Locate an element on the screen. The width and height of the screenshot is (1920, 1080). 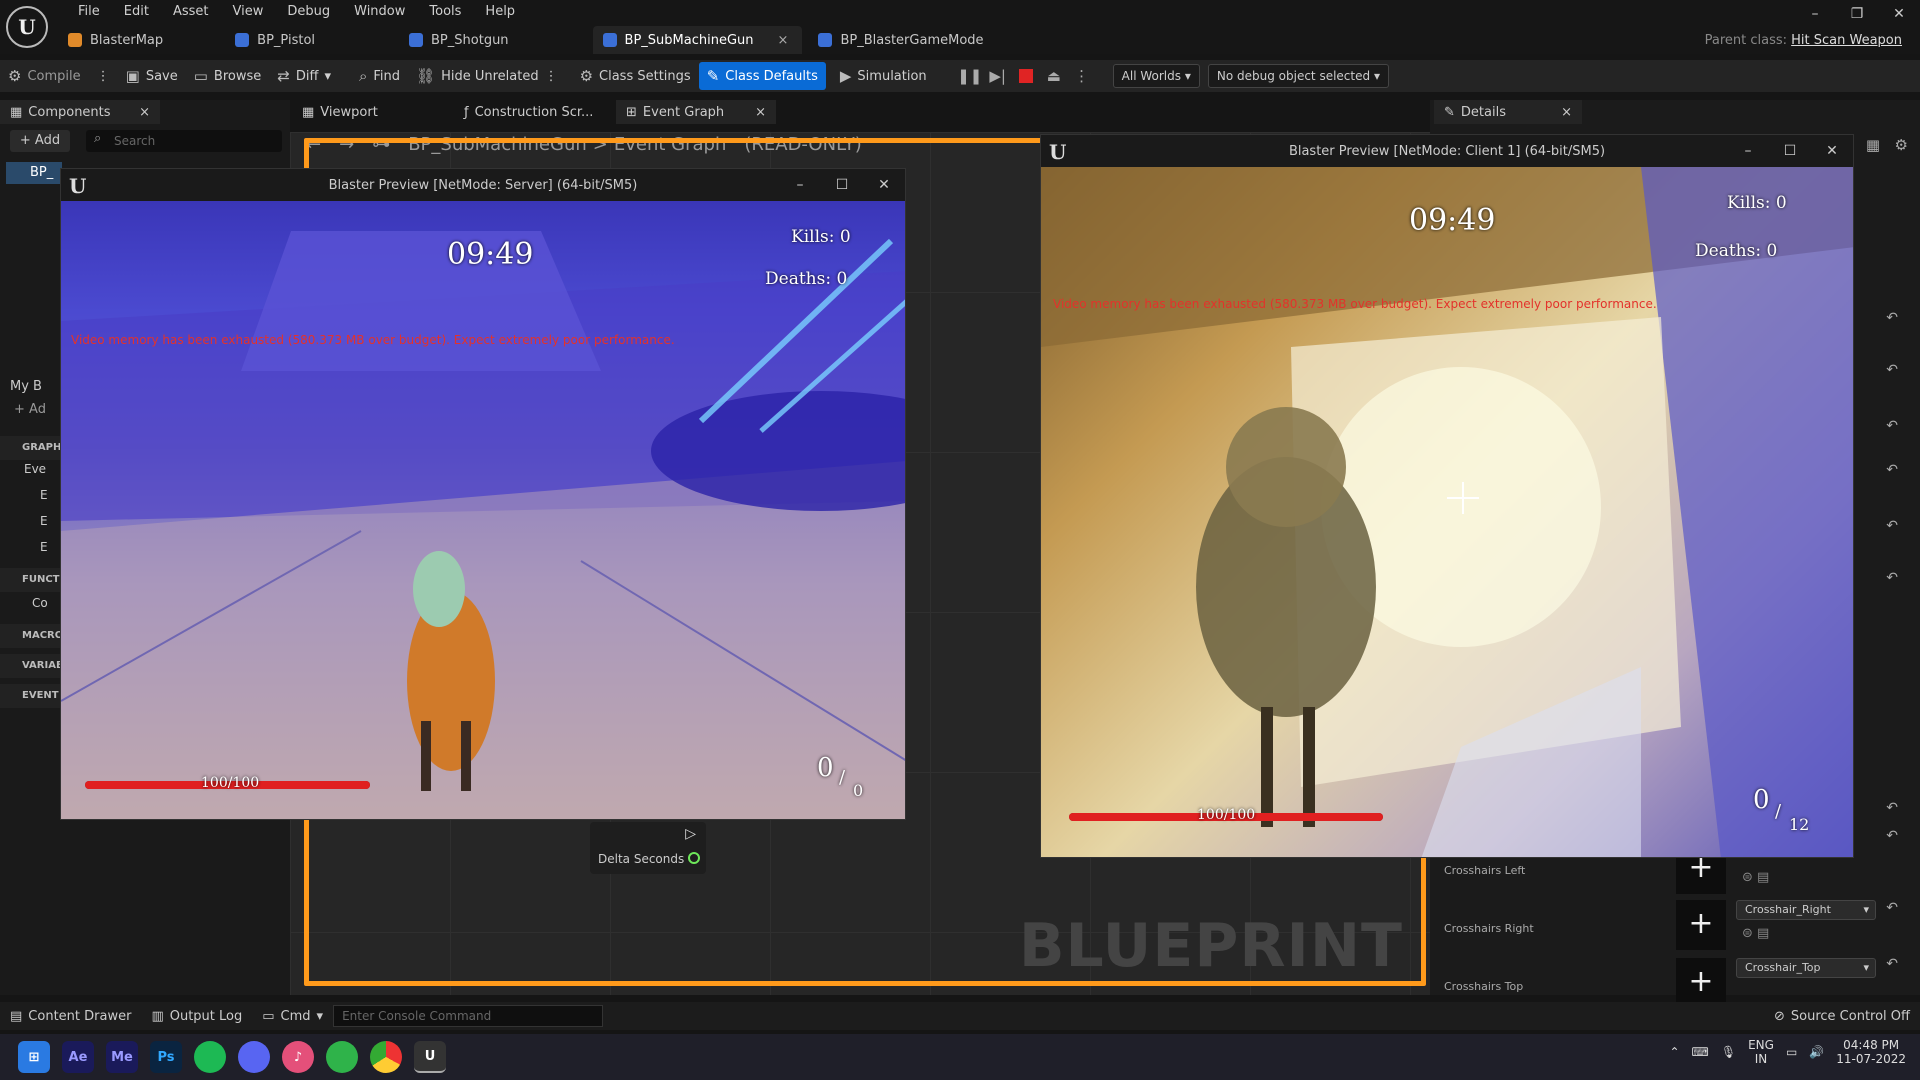
grid-view-icon: ▦ is located at coordinates (1873, 145).